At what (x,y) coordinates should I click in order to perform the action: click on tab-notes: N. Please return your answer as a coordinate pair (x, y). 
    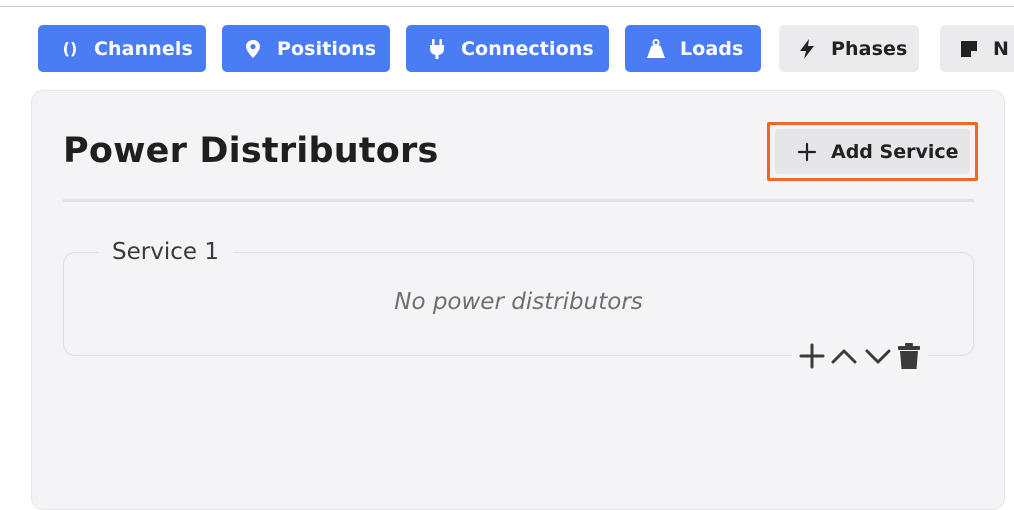
    Looking at the image, I should click on (977, 48).